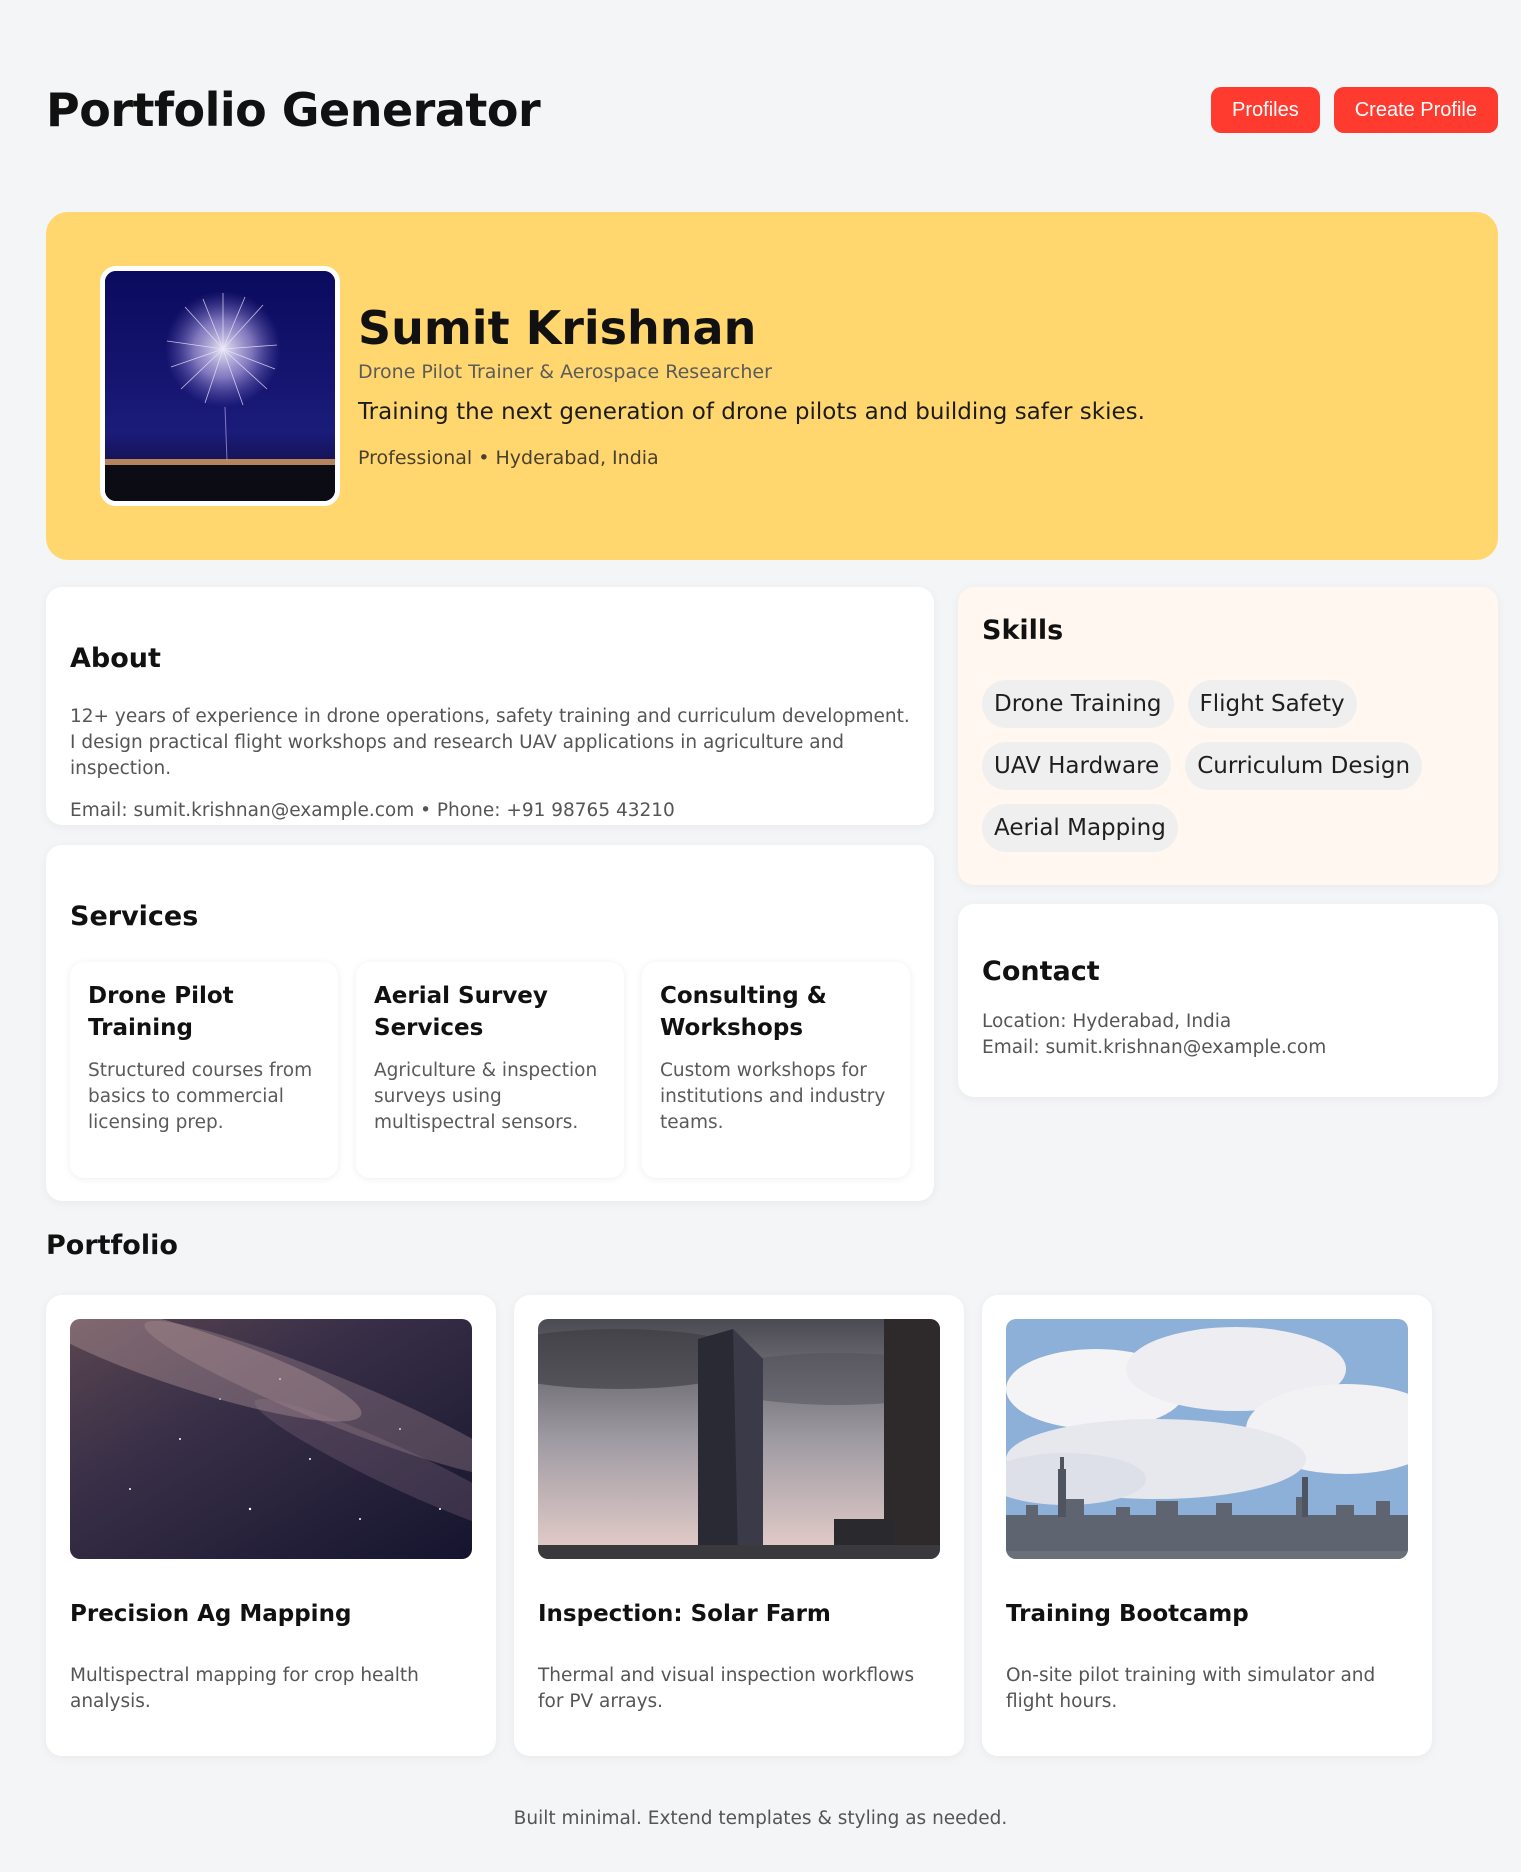 The image size is (1521, 1872). I want to click on about-heading: About, so click(115, 658).